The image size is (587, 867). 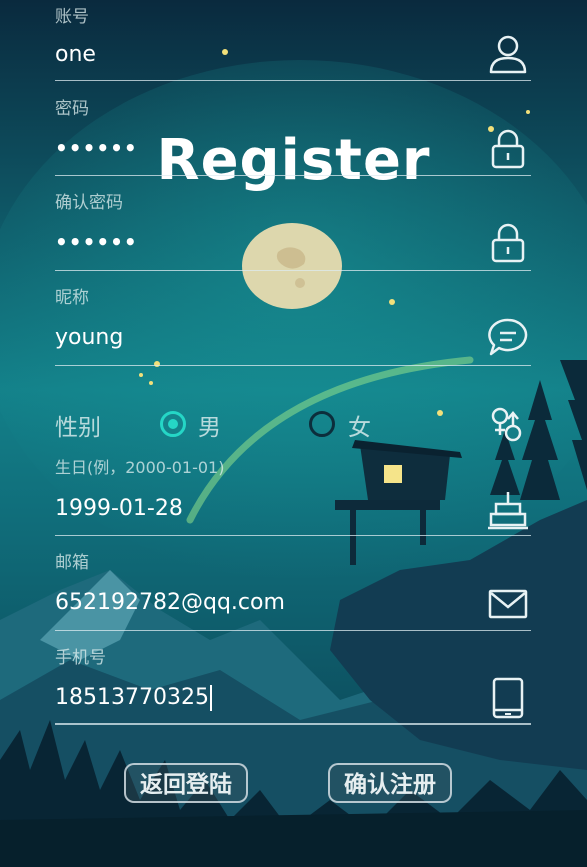 What do you see at coordinates (508, 54) in the screenshot?
I see `user-icon` at bounding box center [508, 54].